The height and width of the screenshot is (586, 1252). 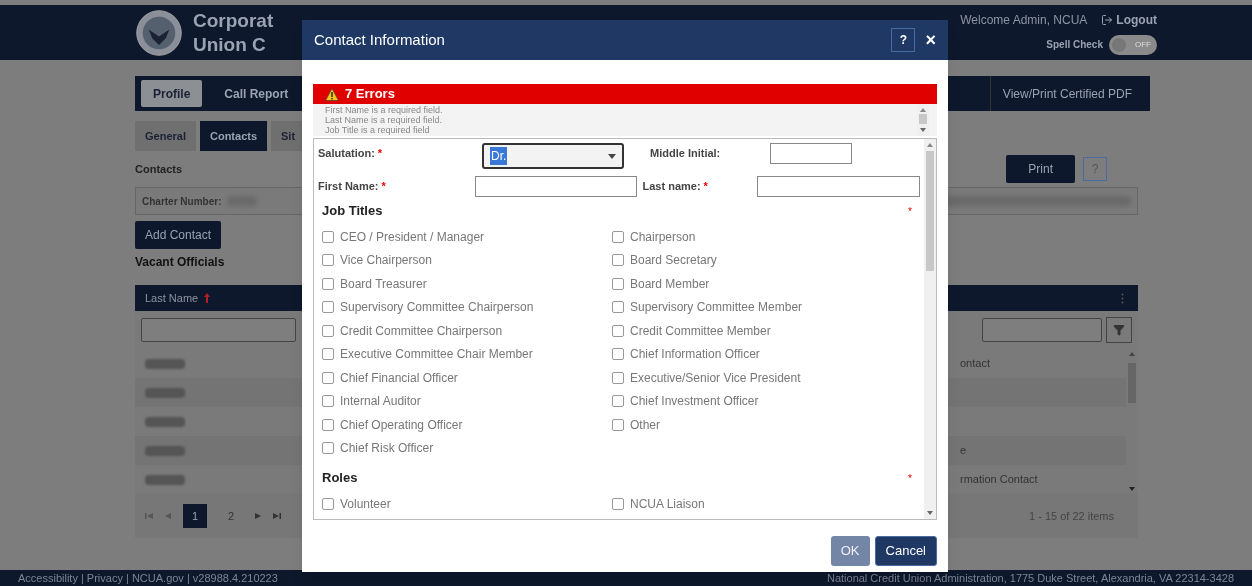 What do you see at coordinates (172, 93) in the screenshot?
I see `main-tab: Profile` at bounding box center [172, 93].